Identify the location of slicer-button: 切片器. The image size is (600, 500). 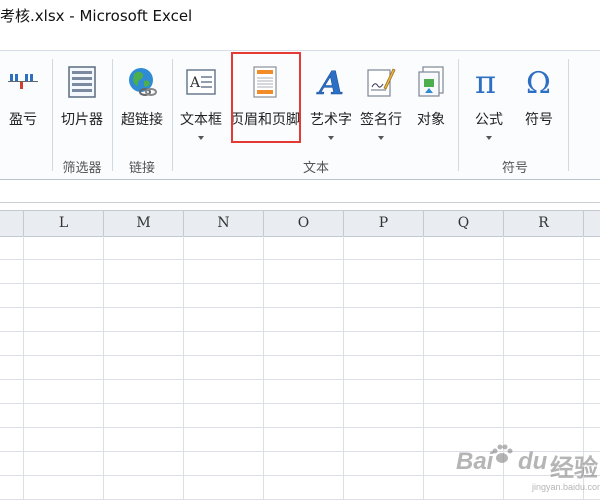
(82, 101).